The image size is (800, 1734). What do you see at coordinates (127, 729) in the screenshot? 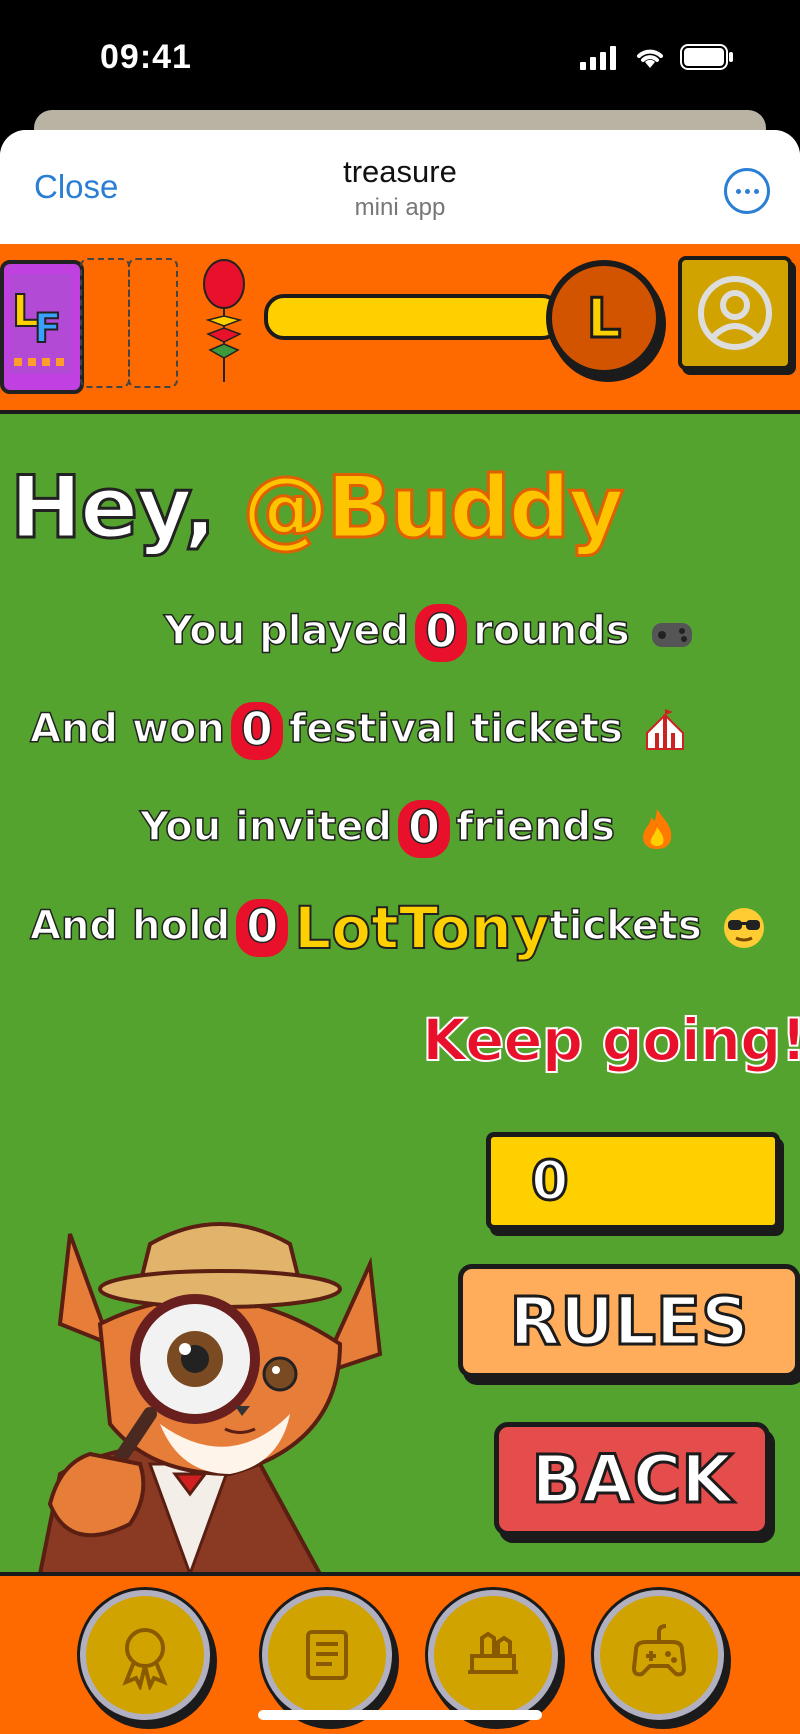
I see `stat-festival-before: And won` at bounding box center [127, 729].